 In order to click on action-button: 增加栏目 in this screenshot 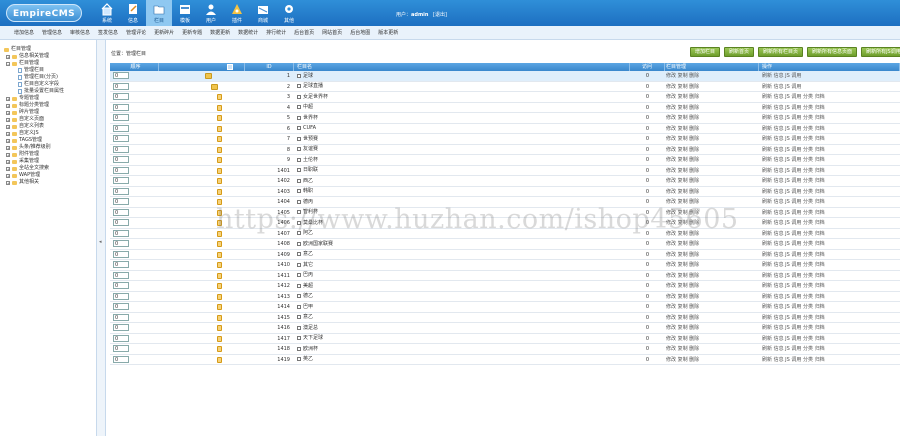, I will do `click(705, 52)`.